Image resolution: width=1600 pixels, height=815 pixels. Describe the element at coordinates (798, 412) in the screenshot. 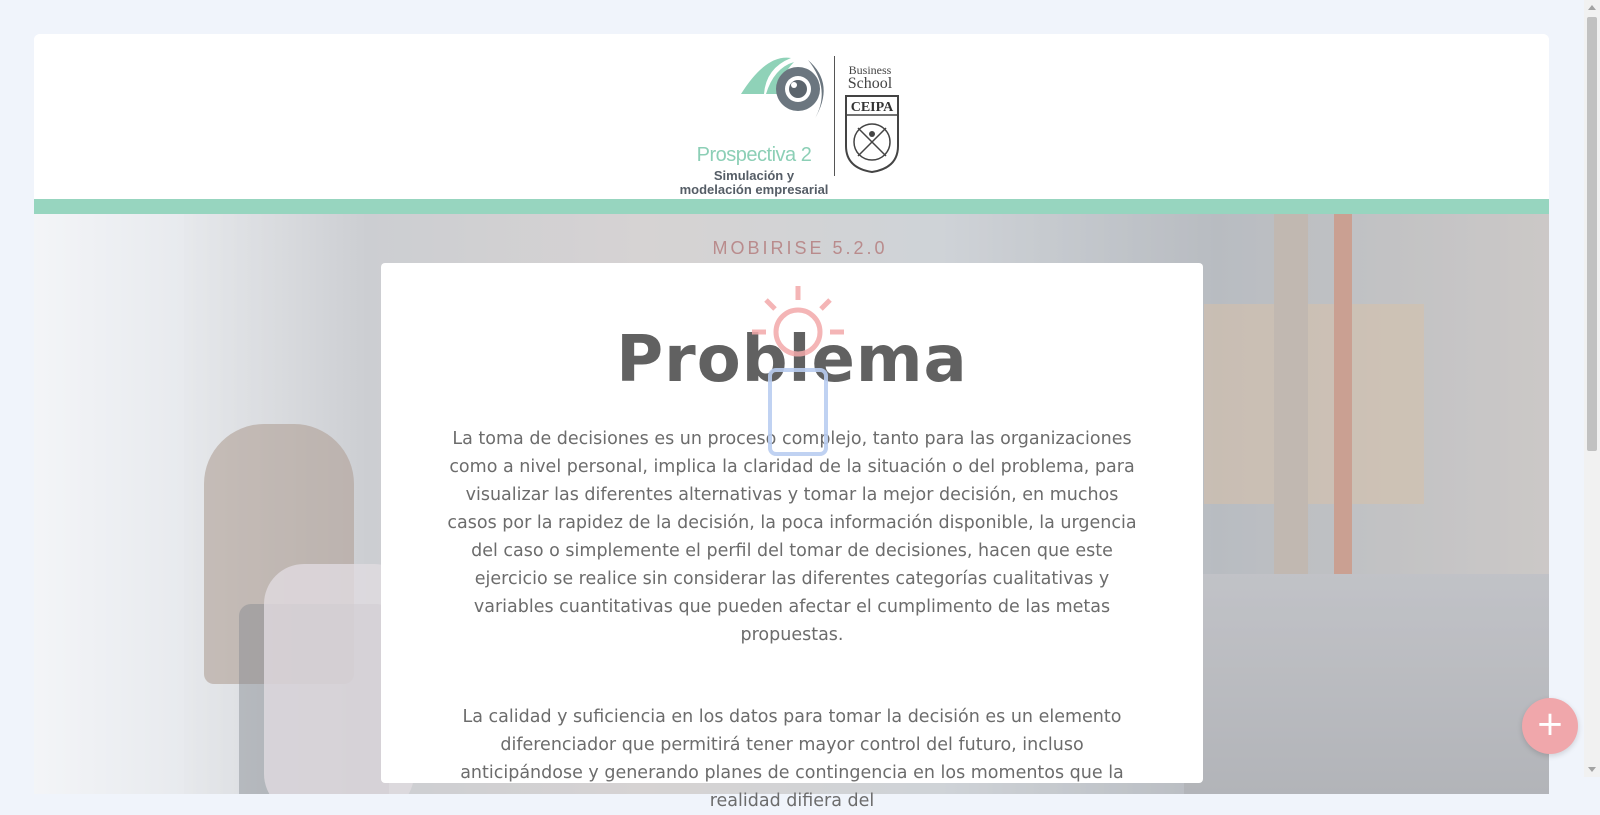

I see `phone-icon` at that location.